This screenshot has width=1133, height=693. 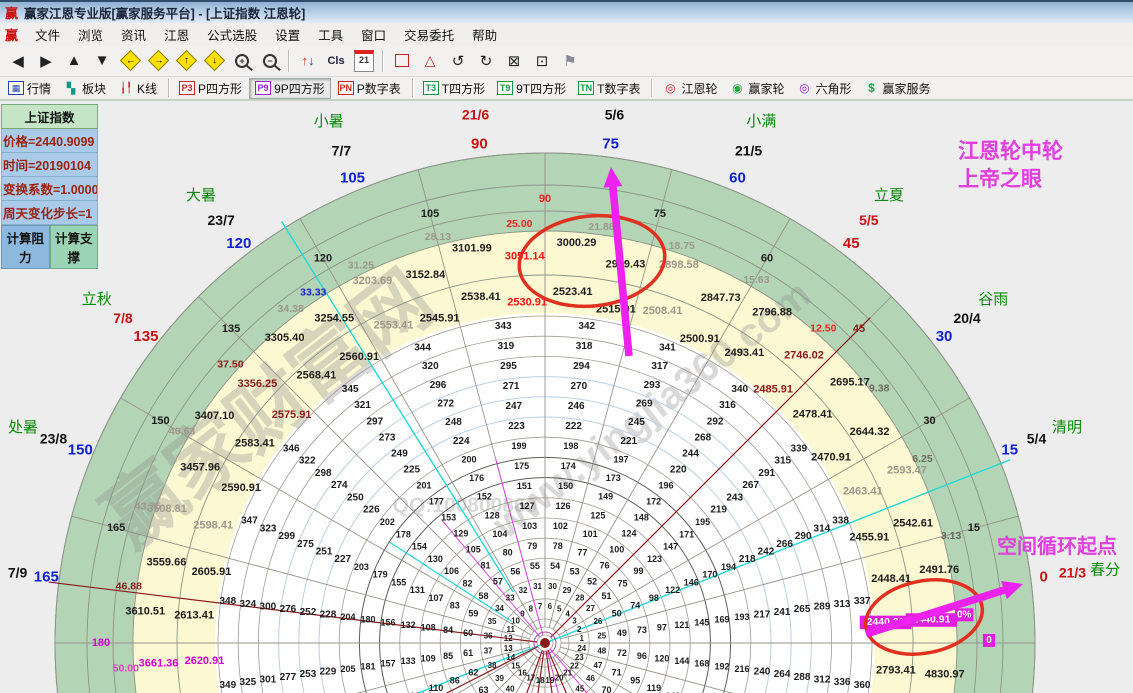 What do you see at coordinates (430, 61) in the screenshot?
I see `triangle-tool-icon: △` at bounding box center [430, 61].